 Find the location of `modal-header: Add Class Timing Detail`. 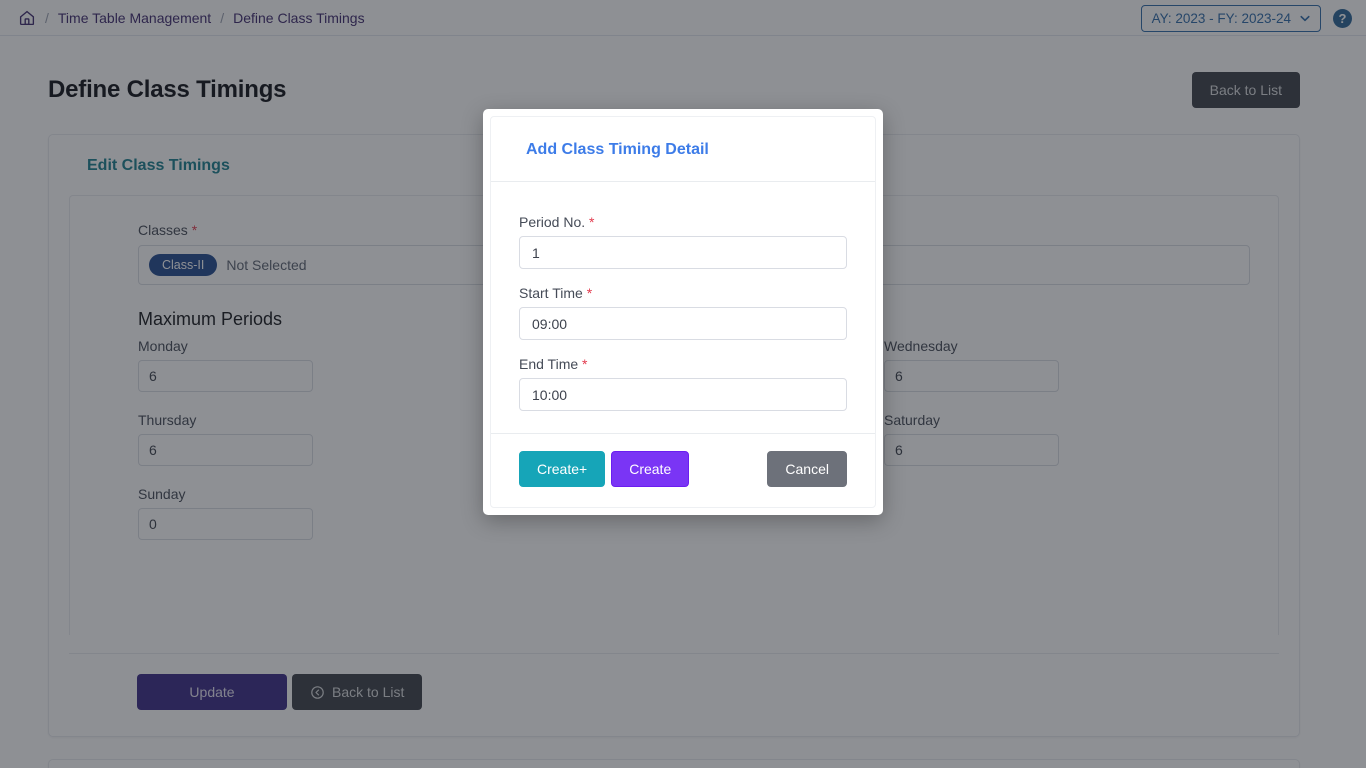

modal-header: Add Class Timing Detail is located at coordinates (683, 149).